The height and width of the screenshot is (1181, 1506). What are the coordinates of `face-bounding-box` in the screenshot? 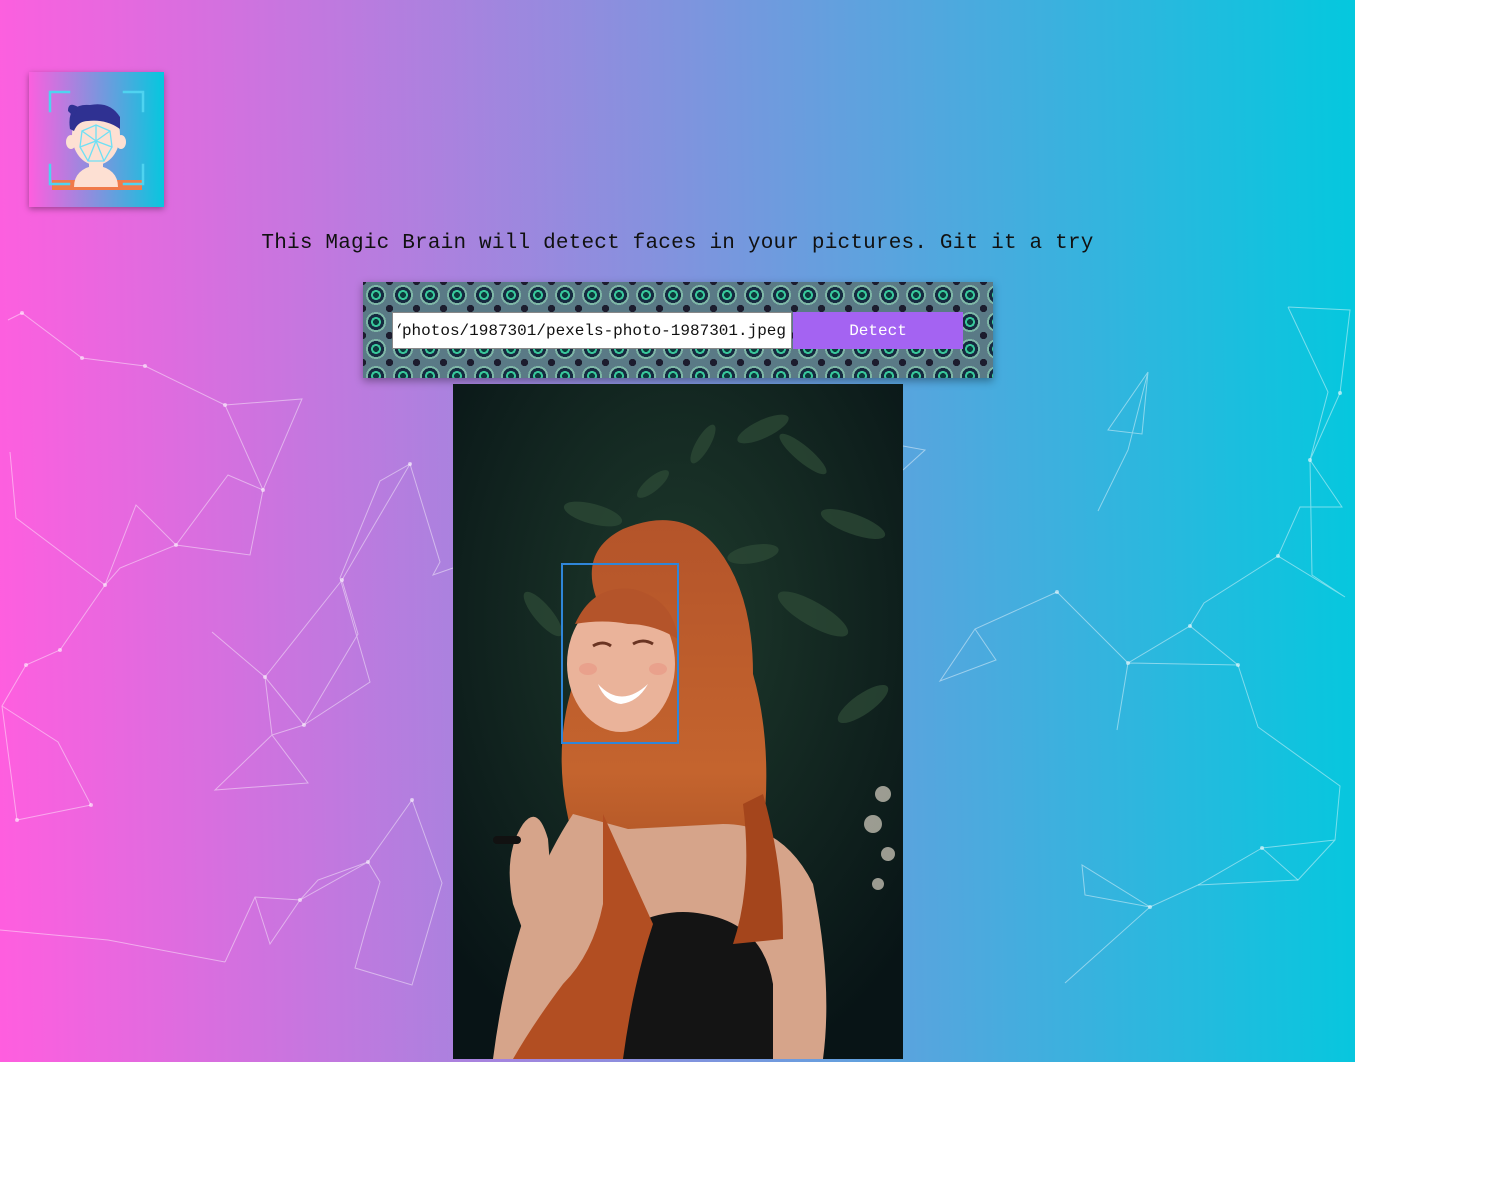 It's located at (620, 653).